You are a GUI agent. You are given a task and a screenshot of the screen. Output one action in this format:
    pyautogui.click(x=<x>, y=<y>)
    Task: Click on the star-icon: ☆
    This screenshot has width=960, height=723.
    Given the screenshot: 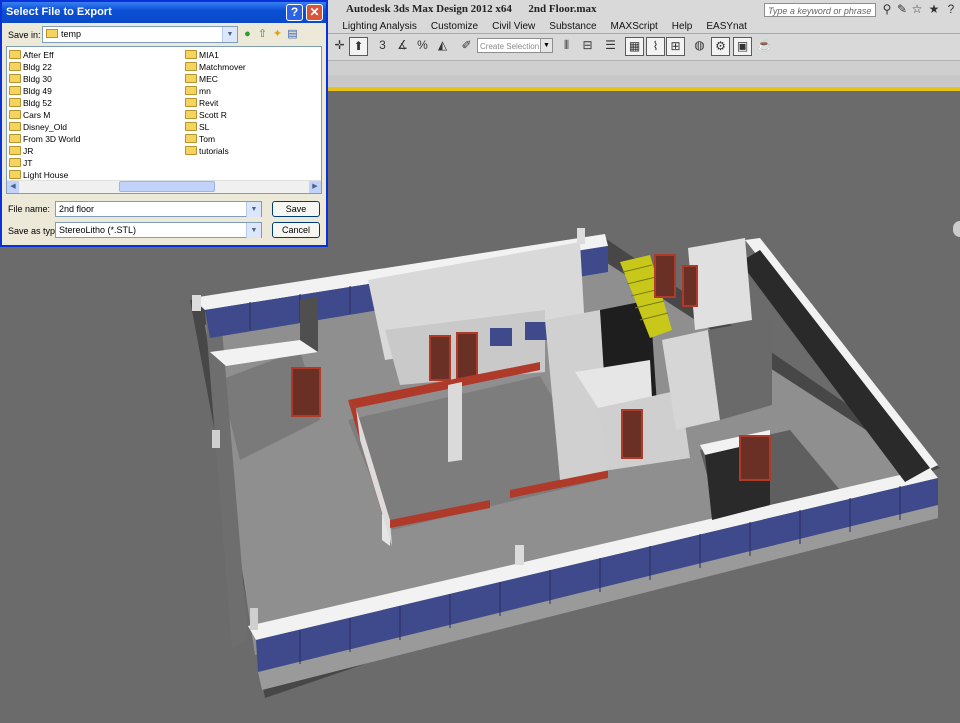 What is the action you would take?
    pyautogui.click(x=917, y=9)
    